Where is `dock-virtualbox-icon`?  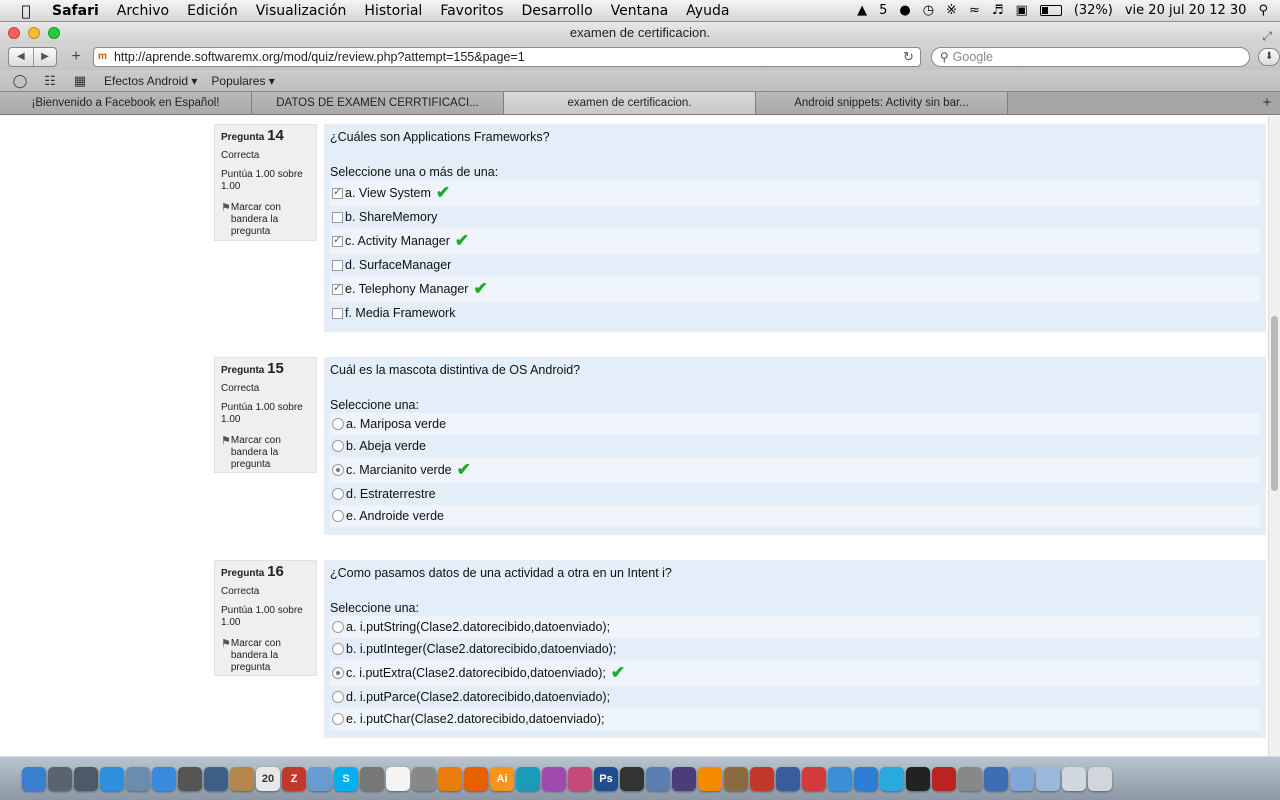 dock-virtualbox-icon is located at coordinates (320, 778).